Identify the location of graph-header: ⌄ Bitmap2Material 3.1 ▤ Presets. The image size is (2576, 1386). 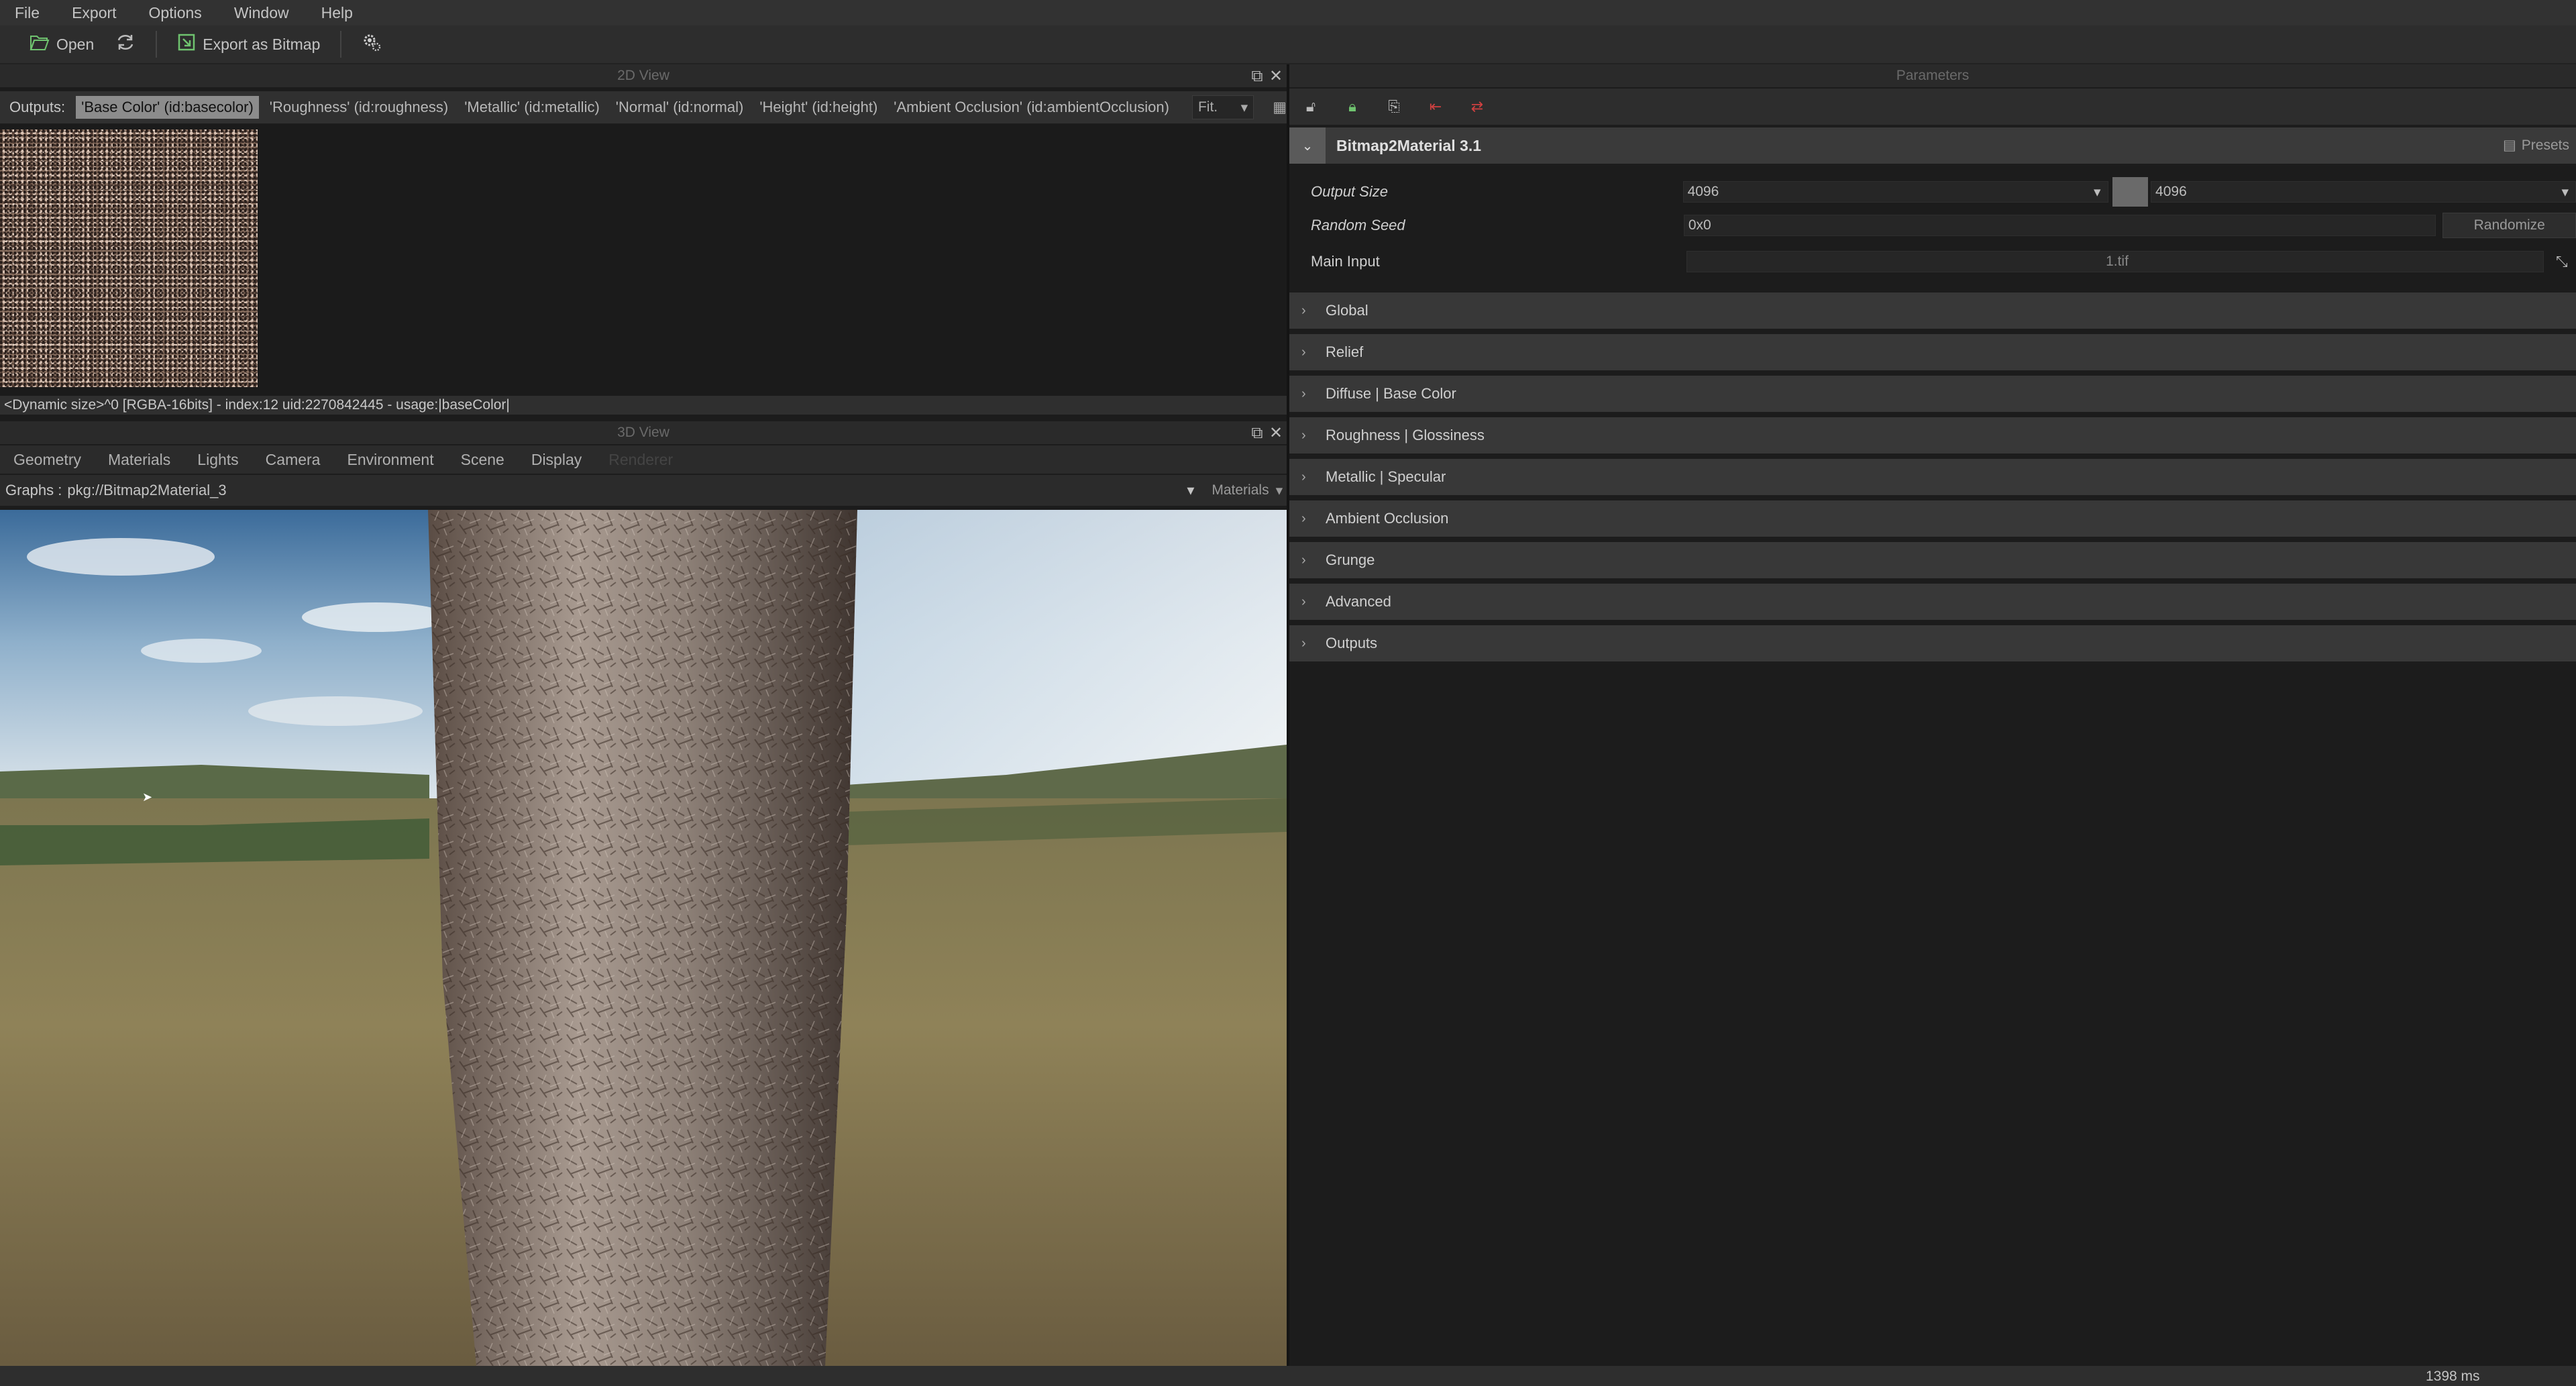
(1932, 145).